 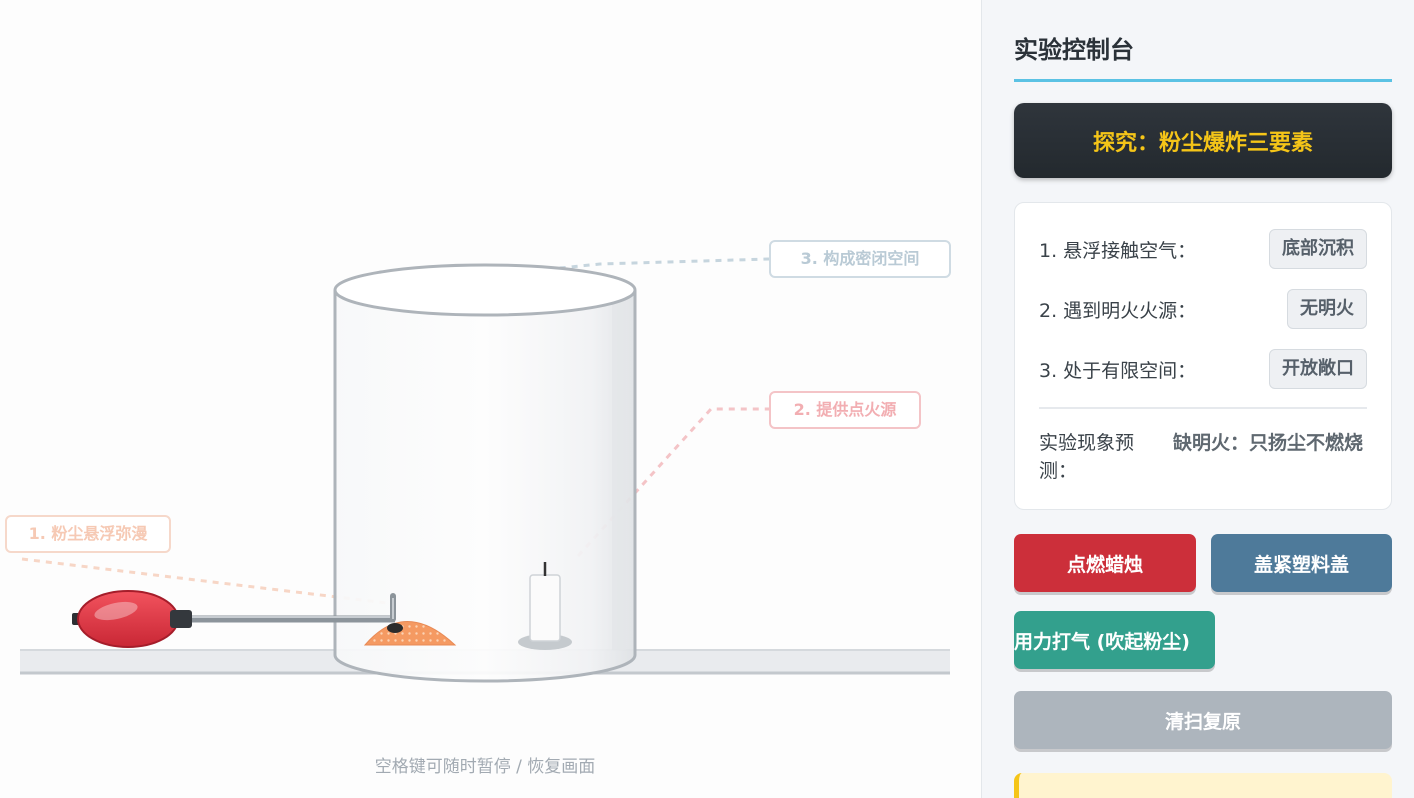 What do you see at coordinates (845, 410) in the screenshot?
I see `callout-ignition-source: 2. 提供点火源` at bounding box center [845, 410].